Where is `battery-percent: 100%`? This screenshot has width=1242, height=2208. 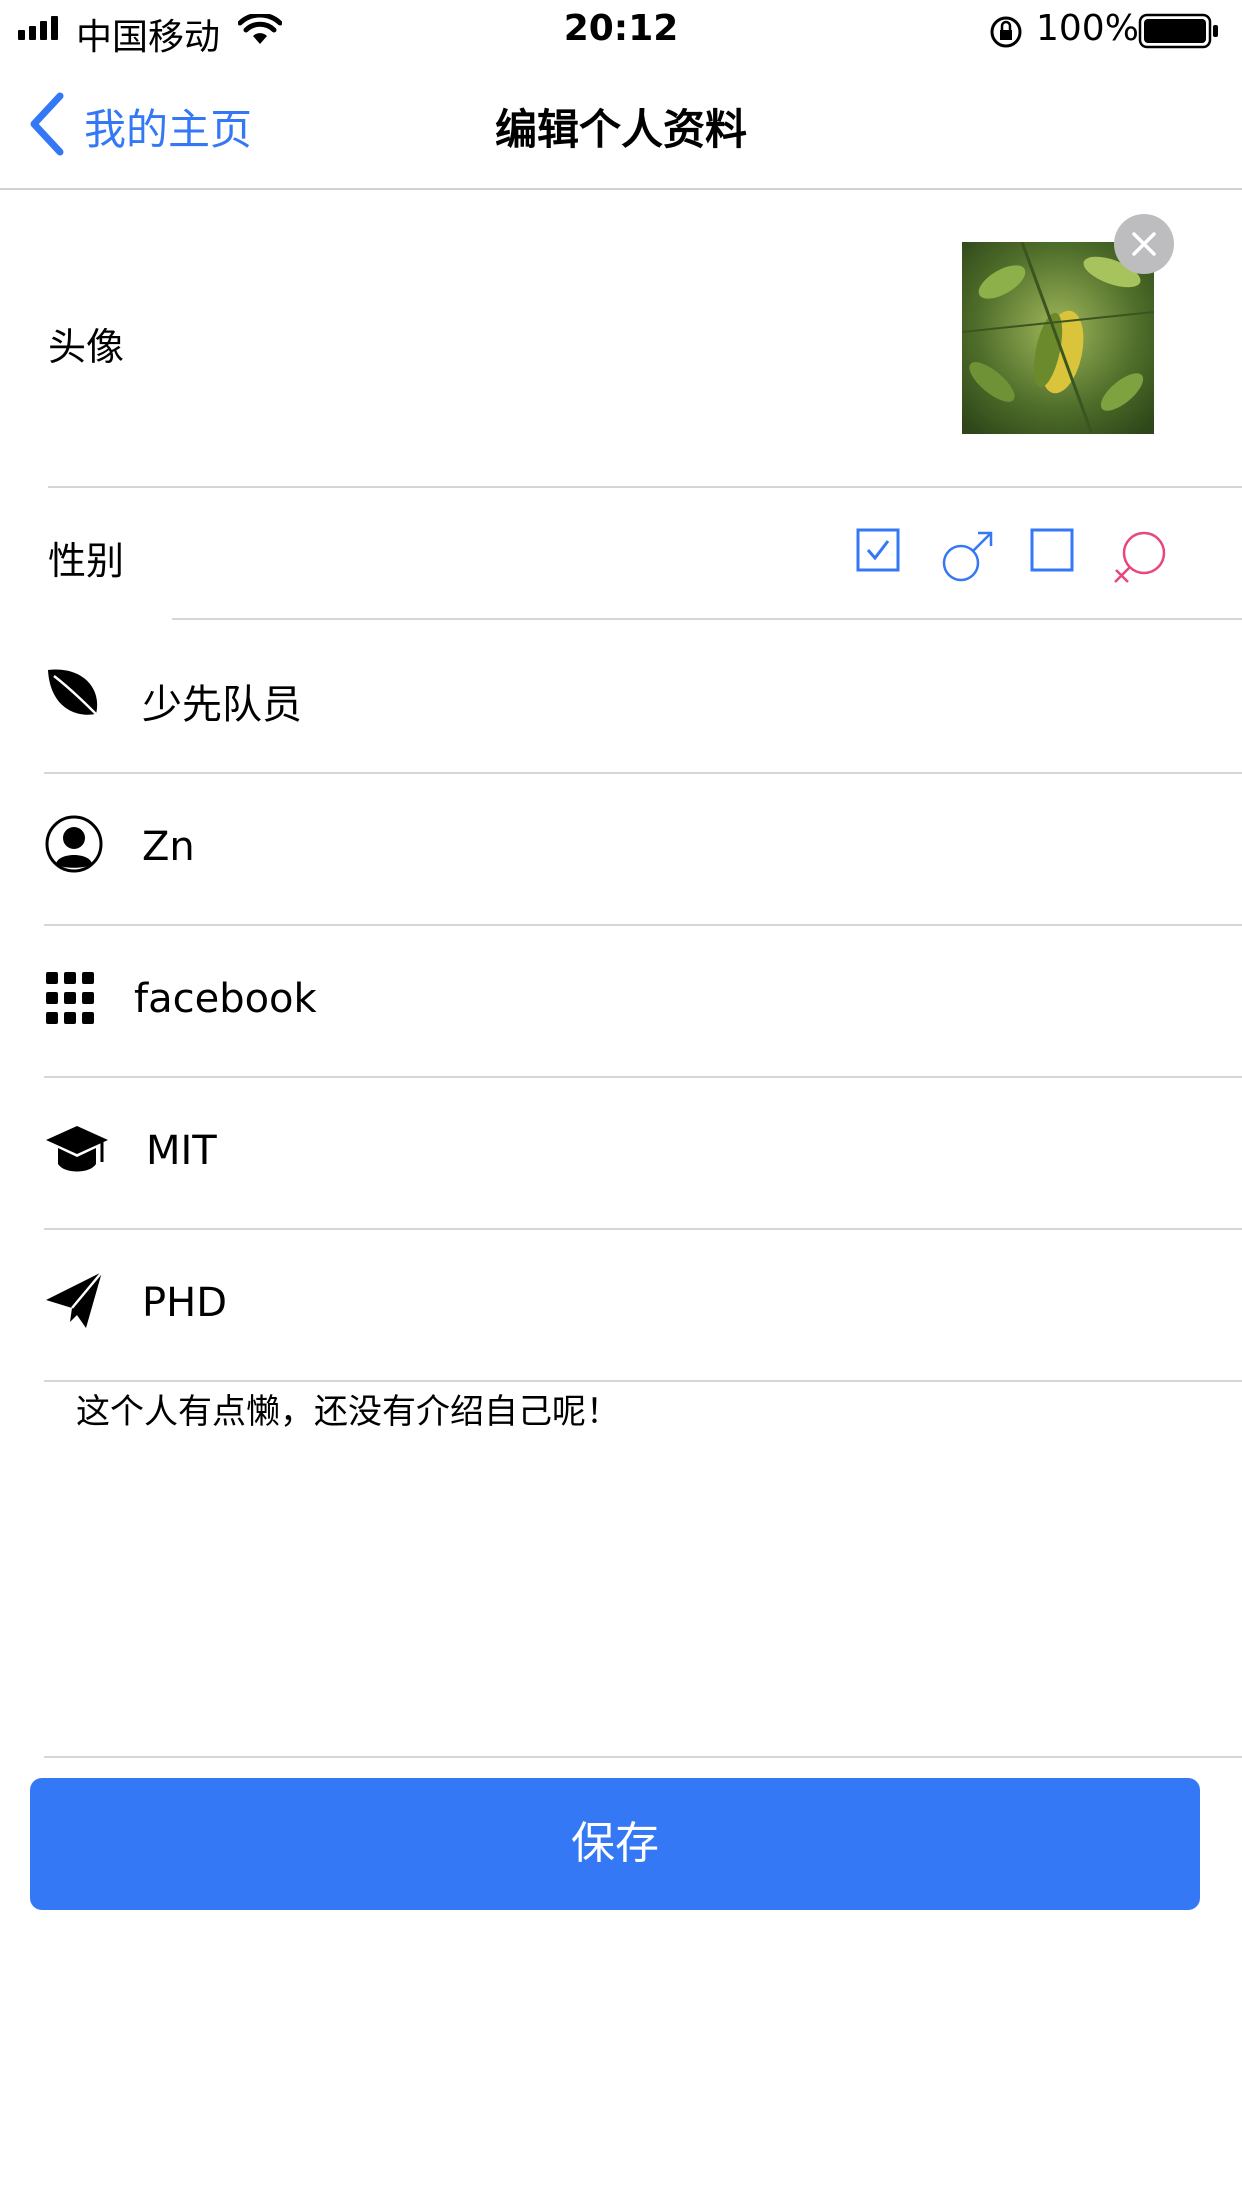 battery-percent: 100% is located at coordinates (1087, 28).